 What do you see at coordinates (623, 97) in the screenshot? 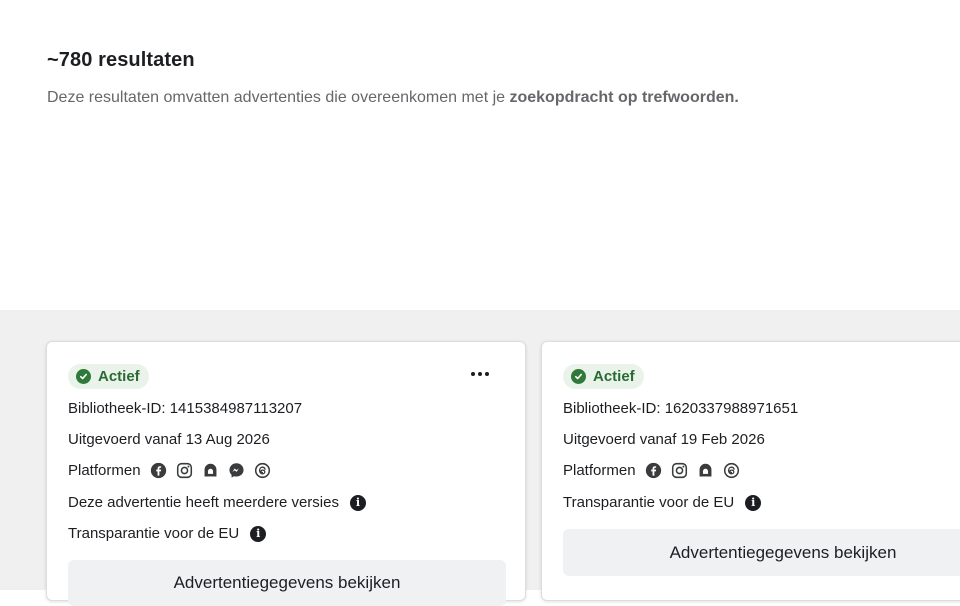
I see `keyword-search-link: zoekopdracht op trefwoorden.` at bounding box center [623, 97].